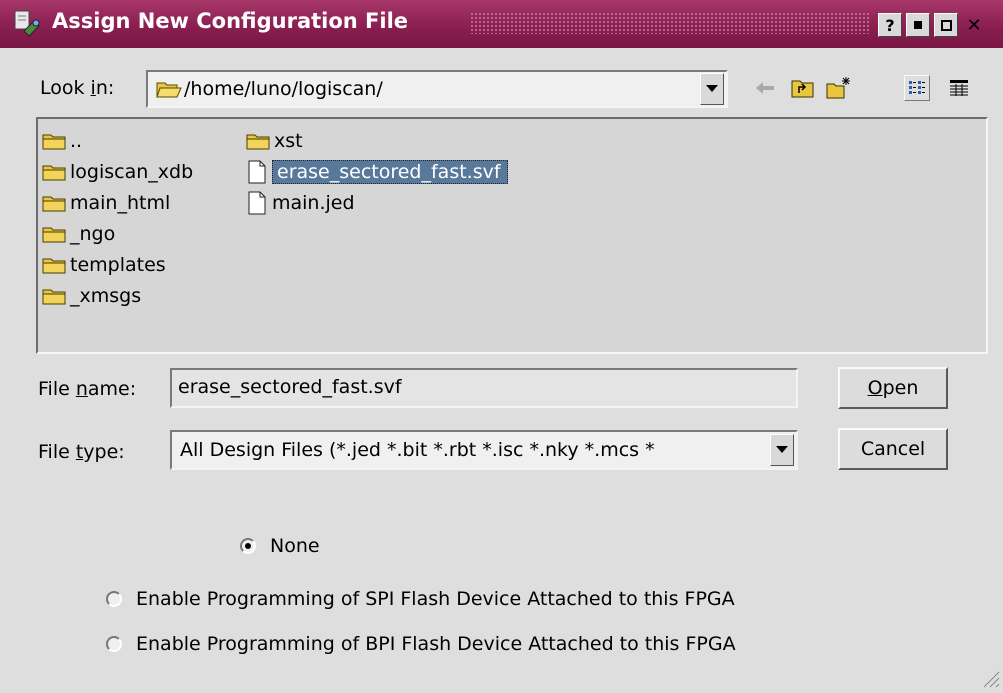 The width and height of the screenshot is (1003, 693). I want to click on minimize-icon, so click(918, 25).